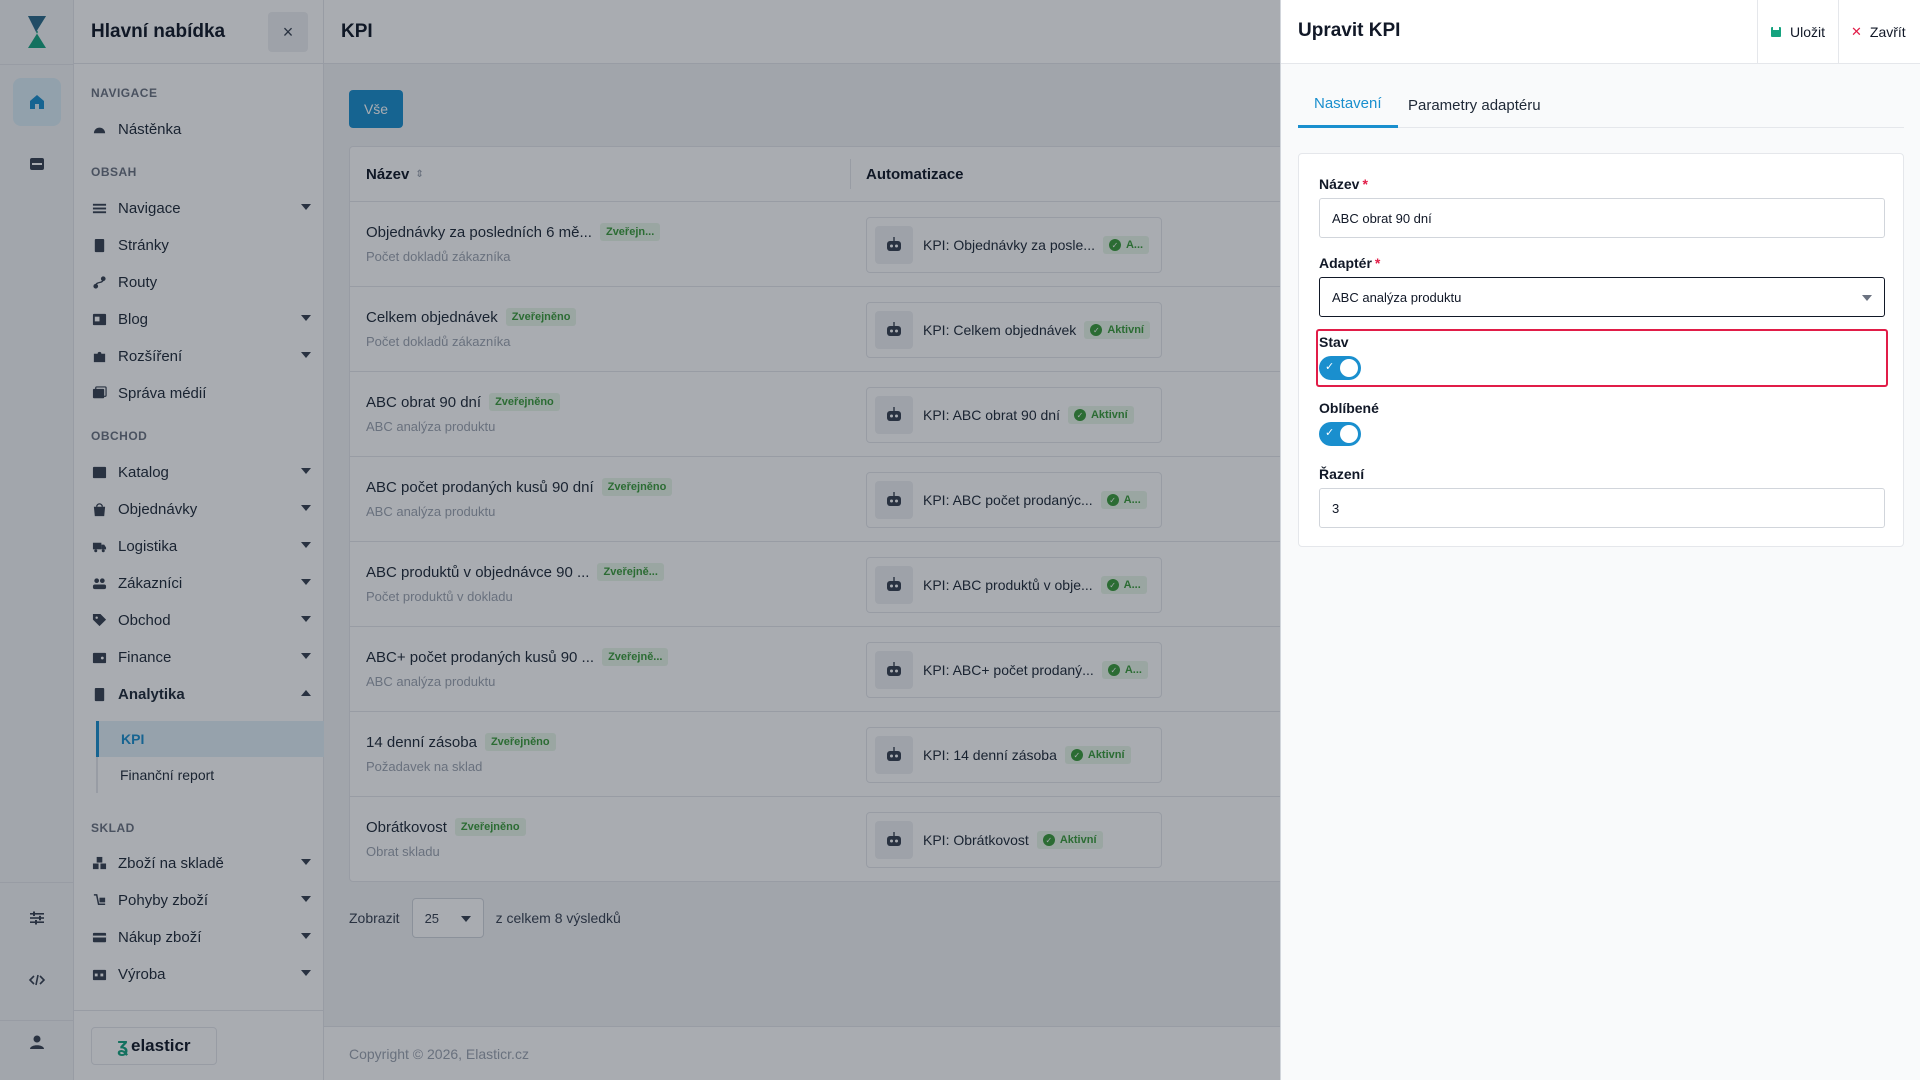 The height and width of the screenshot is (1080, 1920). I want to click on tab-nastaveni: Nastavení, so click(1348, 105).